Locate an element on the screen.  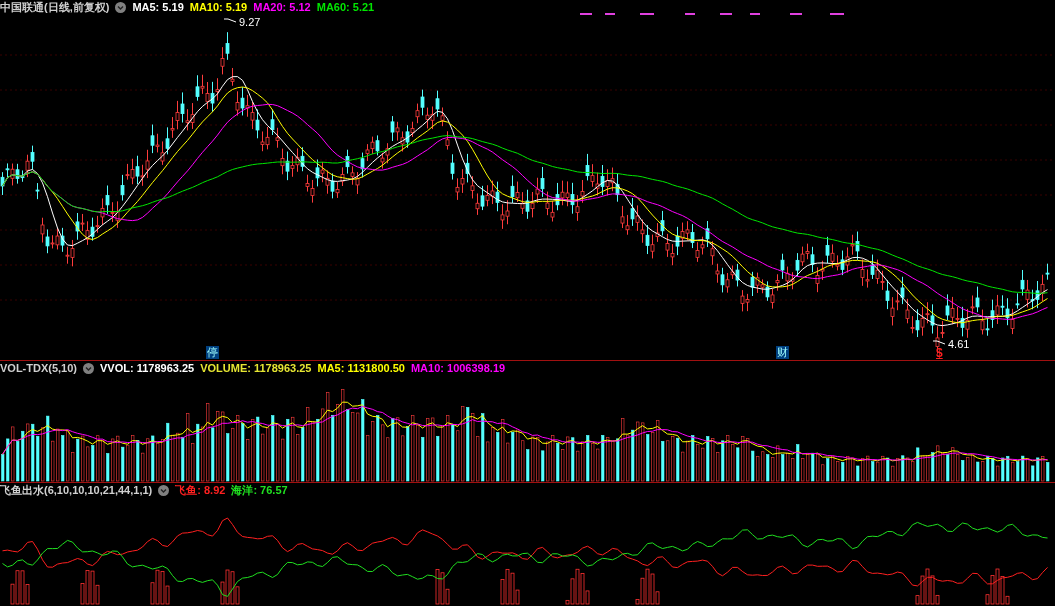
event-marker: 财 is located at coordinates (782, 352).